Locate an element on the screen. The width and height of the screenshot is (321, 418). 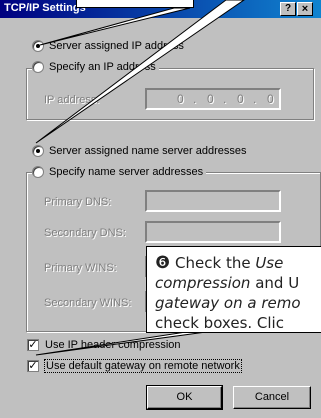
checkbox-label: Use IP header compression is located at coordinates (113, 345).